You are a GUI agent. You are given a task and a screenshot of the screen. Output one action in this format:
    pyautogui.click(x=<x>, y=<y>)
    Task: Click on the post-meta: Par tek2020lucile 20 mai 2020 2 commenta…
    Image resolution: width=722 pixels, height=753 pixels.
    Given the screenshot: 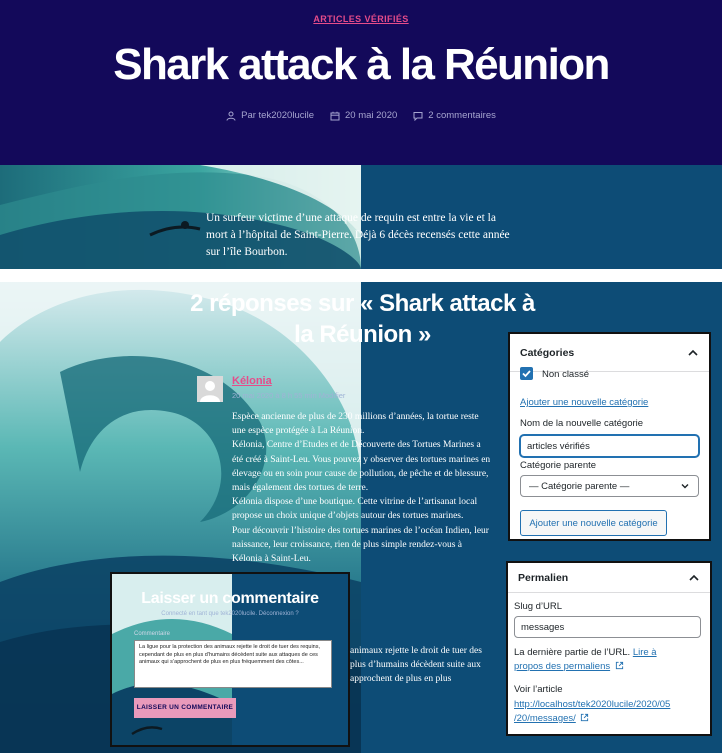 What is the action you would take?
    pyautogui.click(x=361, y=115)
    